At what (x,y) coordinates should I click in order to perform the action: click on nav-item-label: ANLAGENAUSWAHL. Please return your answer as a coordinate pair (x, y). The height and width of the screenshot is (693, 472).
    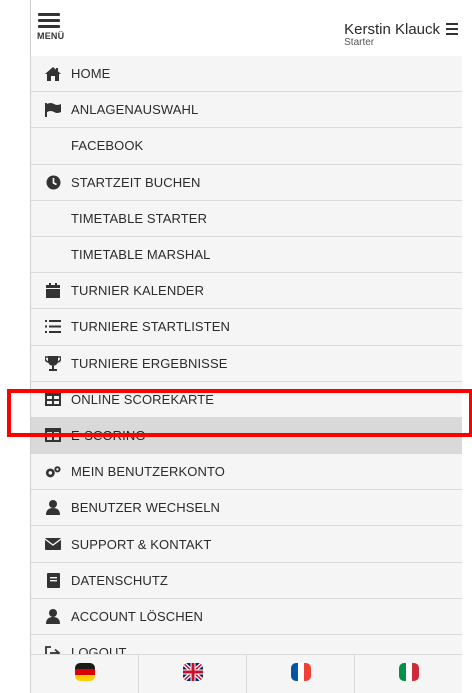
    Looking at the image, I should click on (135, 110).